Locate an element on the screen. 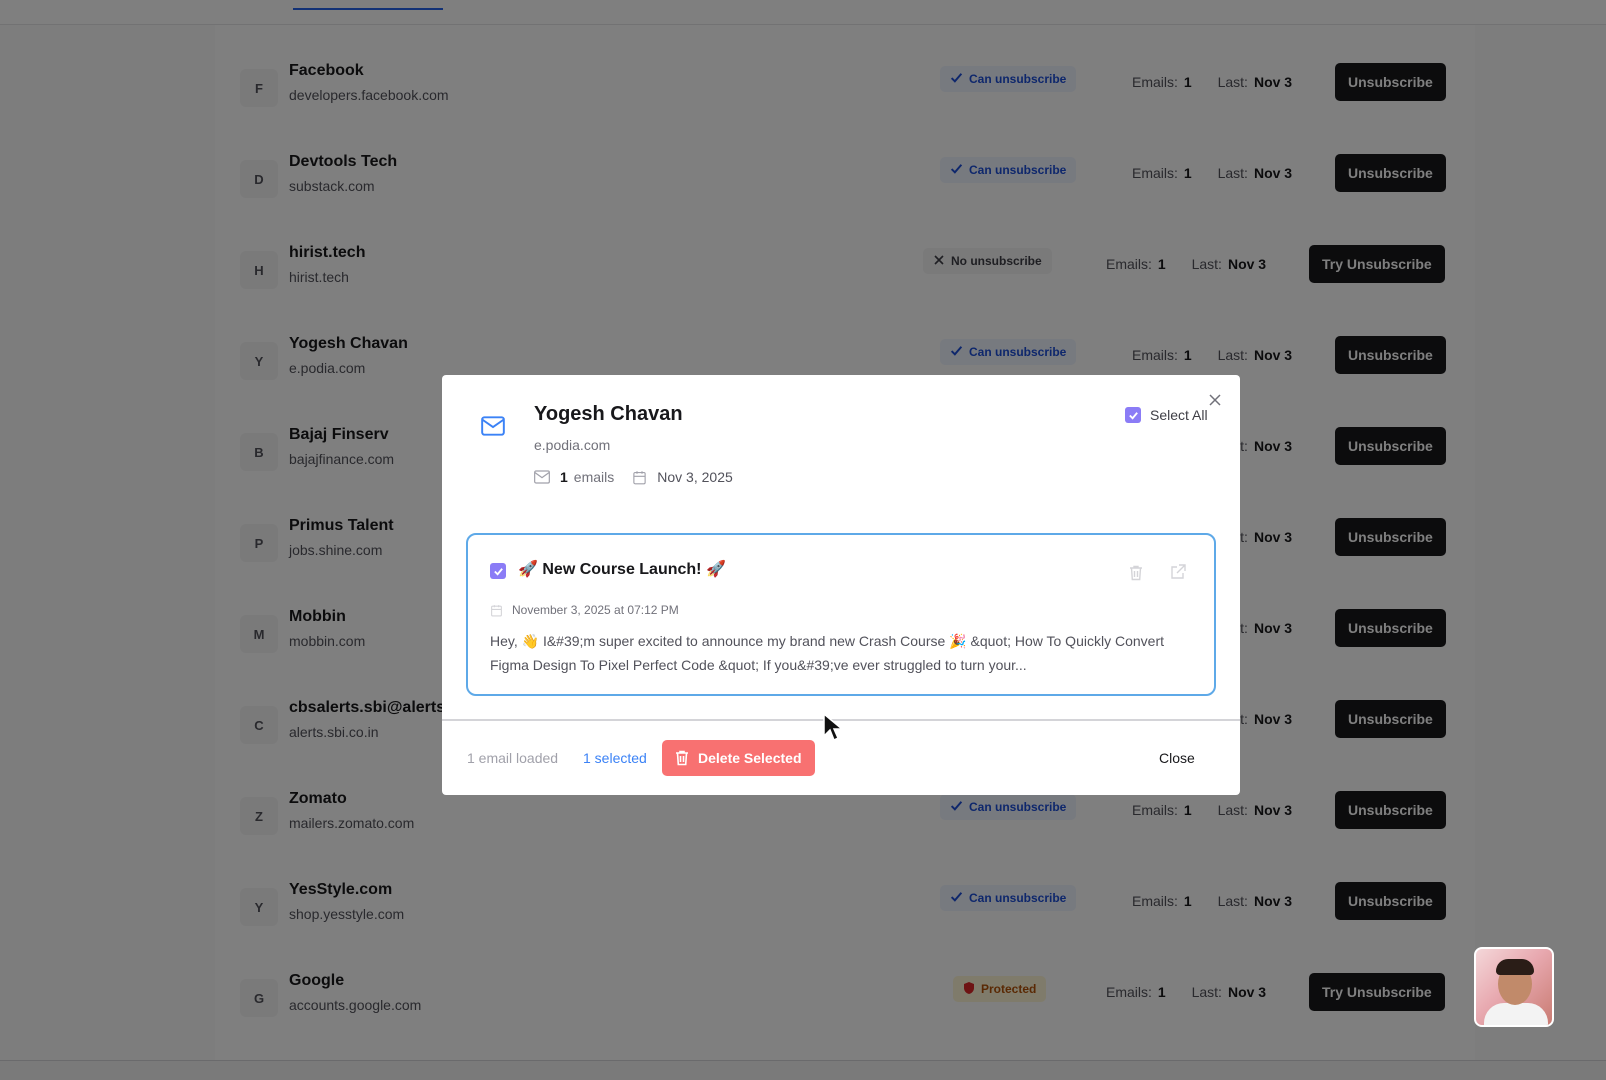  mouse-cursor-icon is located at coordinates (833, 727).